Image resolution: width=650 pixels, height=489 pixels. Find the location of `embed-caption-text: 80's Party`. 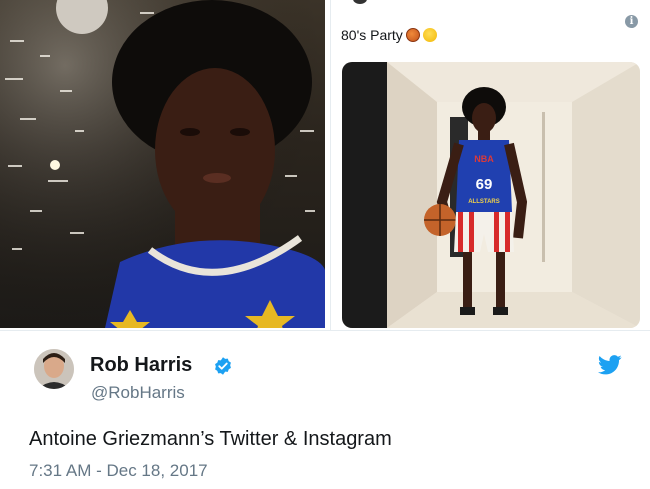

embed-caption-text: 80's Party is located at coordinates (372, 35).